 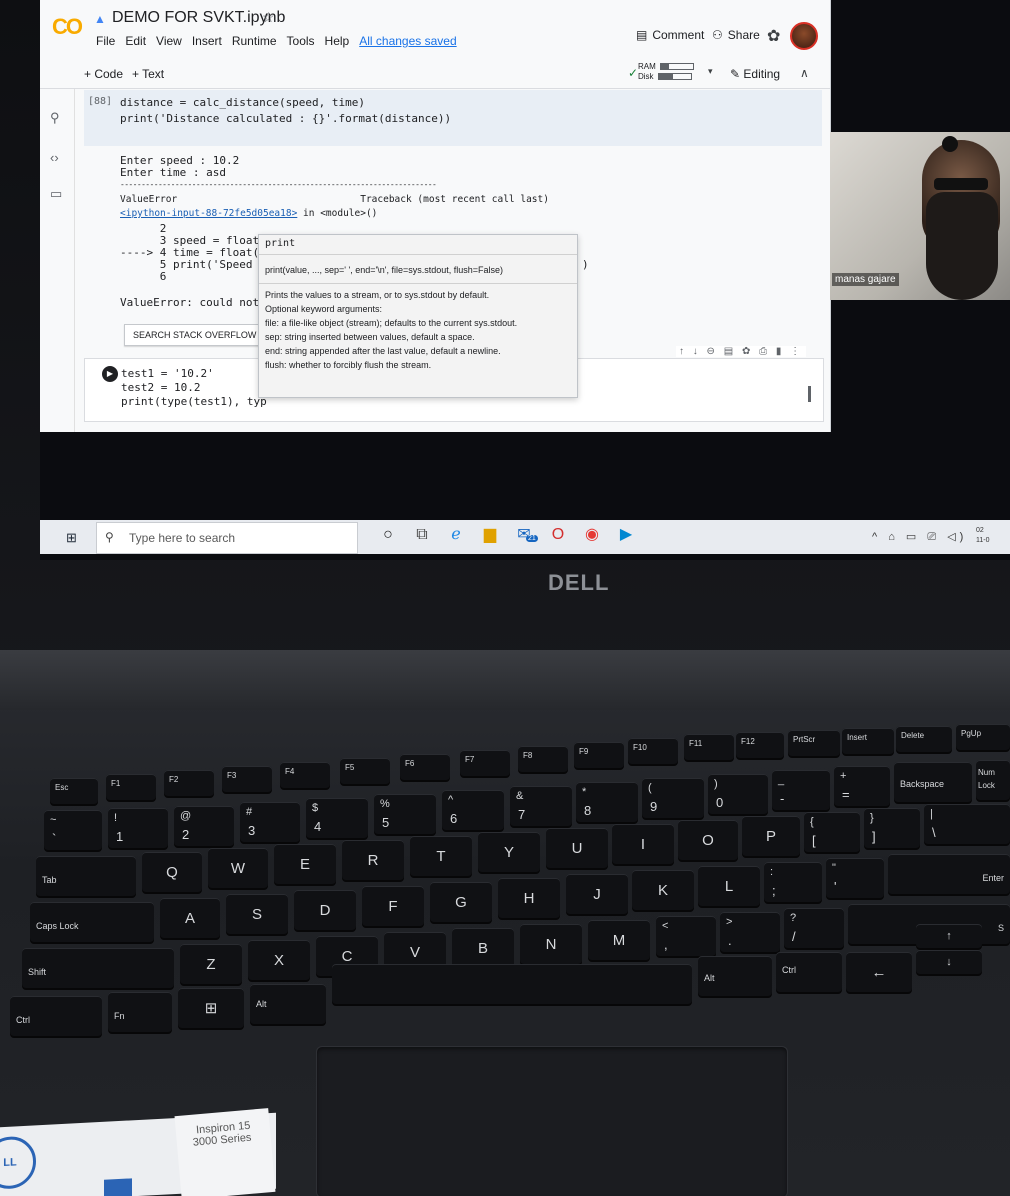 I want to click on key-numlock: Num Lock, so click(x=993, y=780).